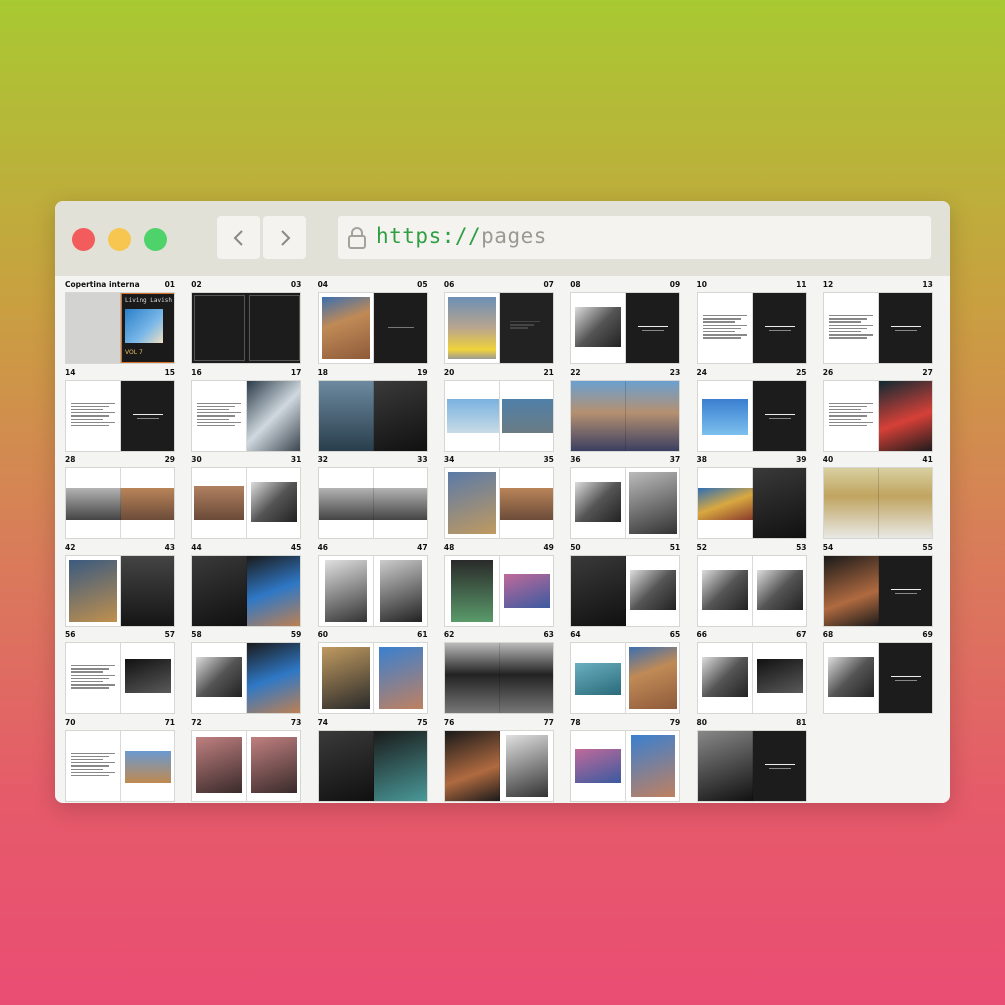 The height and width of the screenshot is (1005, 1005). I want to click on page-spread: 64 65, so click(625, 673).